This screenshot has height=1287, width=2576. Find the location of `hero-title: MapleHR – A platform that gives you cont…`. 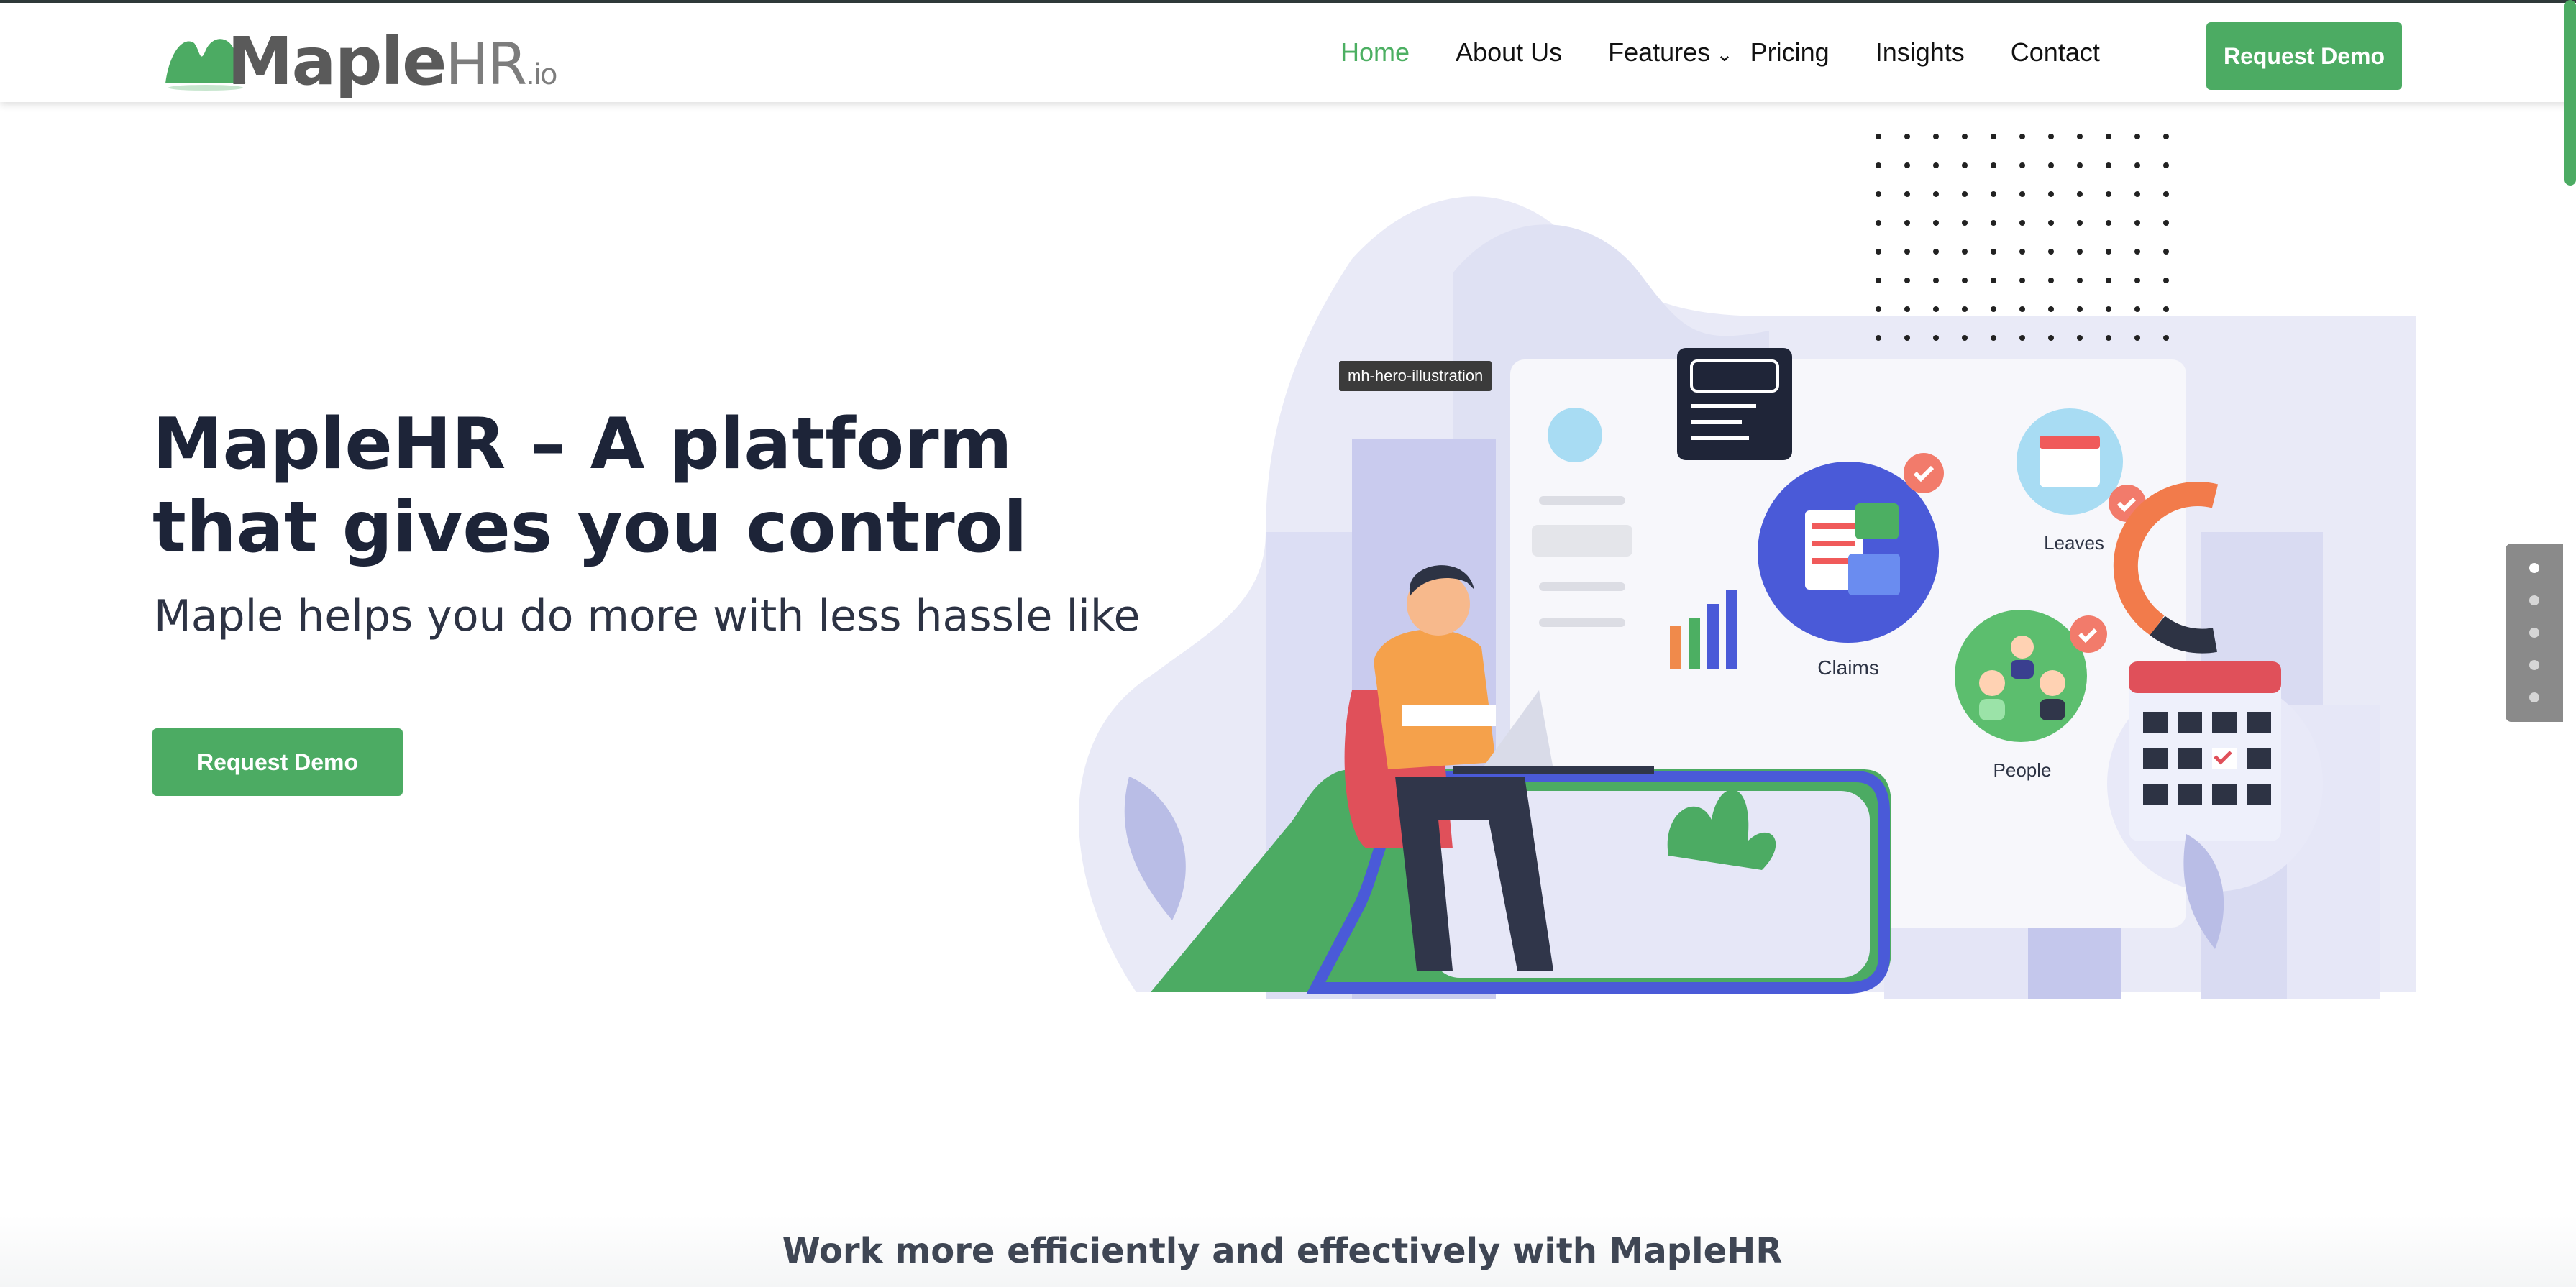

hero-title: MapleHR – A platform that gives you cont… is located at coordinates (590, 486).